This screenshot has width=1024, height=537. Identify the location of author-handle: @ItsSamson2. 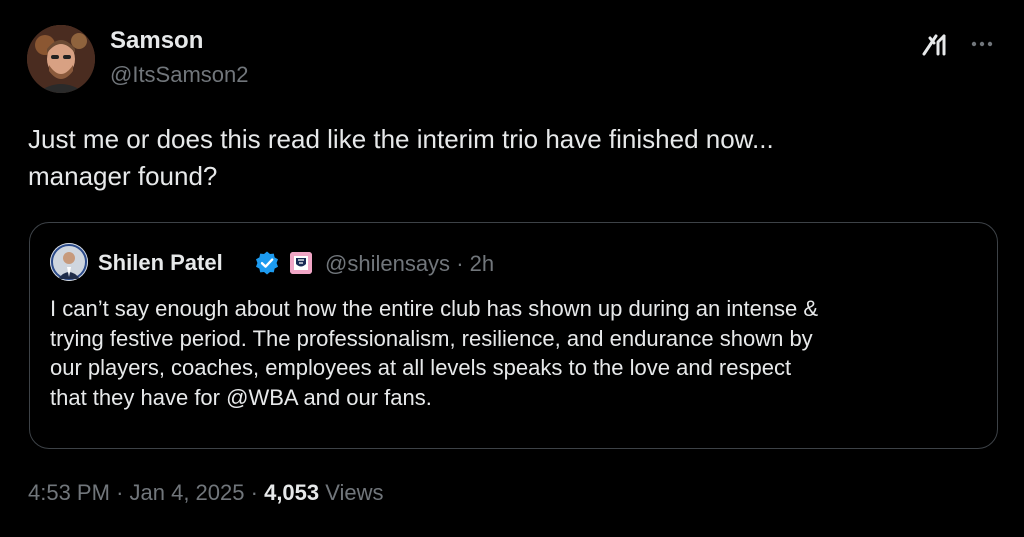
(179, 75).